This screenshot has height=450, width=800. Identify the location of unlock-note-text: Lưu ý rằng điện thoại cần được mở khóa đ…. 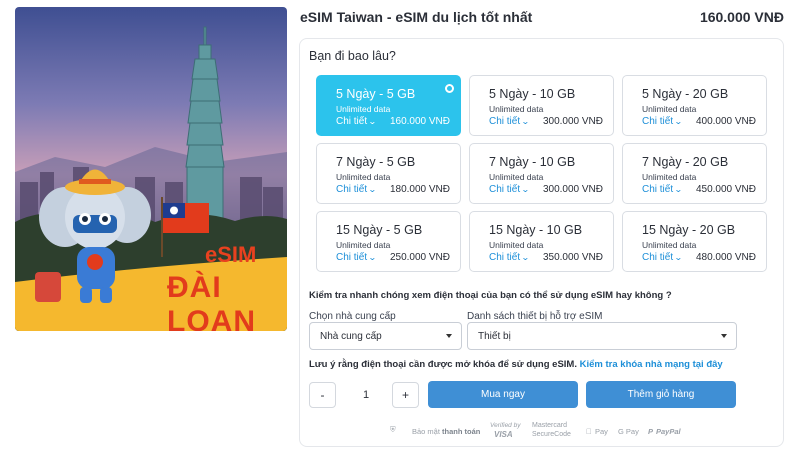
(443, 364).